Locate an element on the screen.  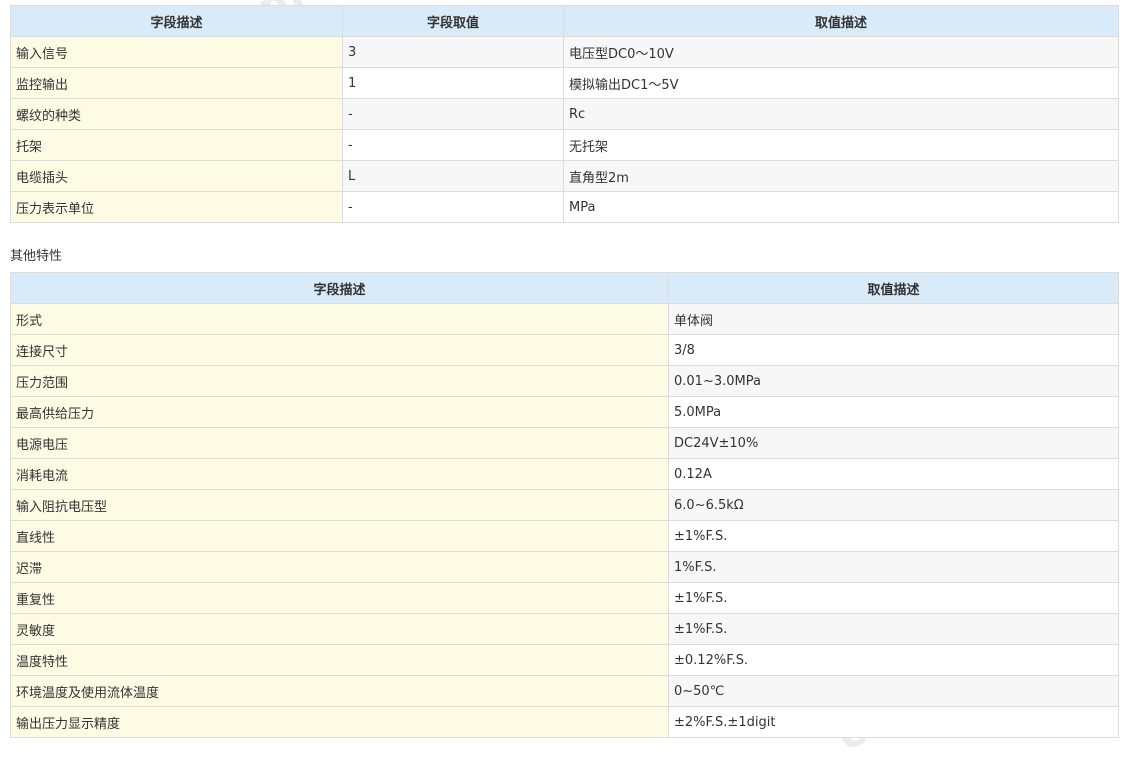
table-row: 环境温度及使用流体温度 0~50℃ is located at coordinates (564, 691).